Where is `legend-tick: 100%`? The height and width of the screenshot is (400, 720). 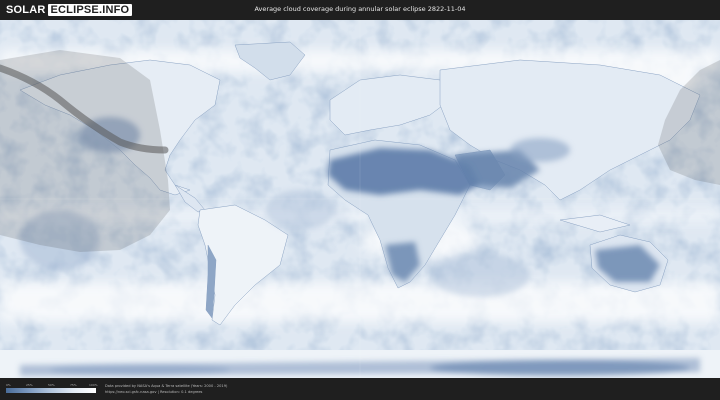 legend-tick: 100% is located at coordinates (93, 385).